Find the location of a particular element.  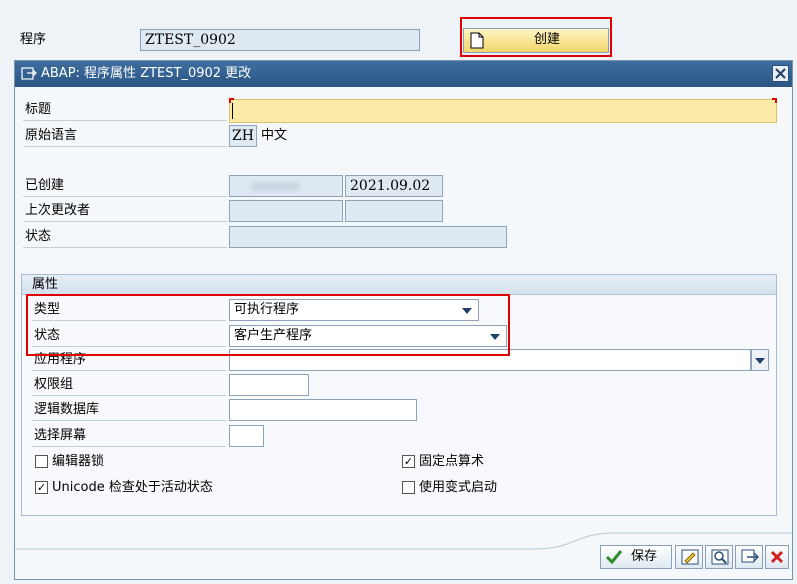

orig-lang-row: 原始语言 is located at coordinates (125, 136).